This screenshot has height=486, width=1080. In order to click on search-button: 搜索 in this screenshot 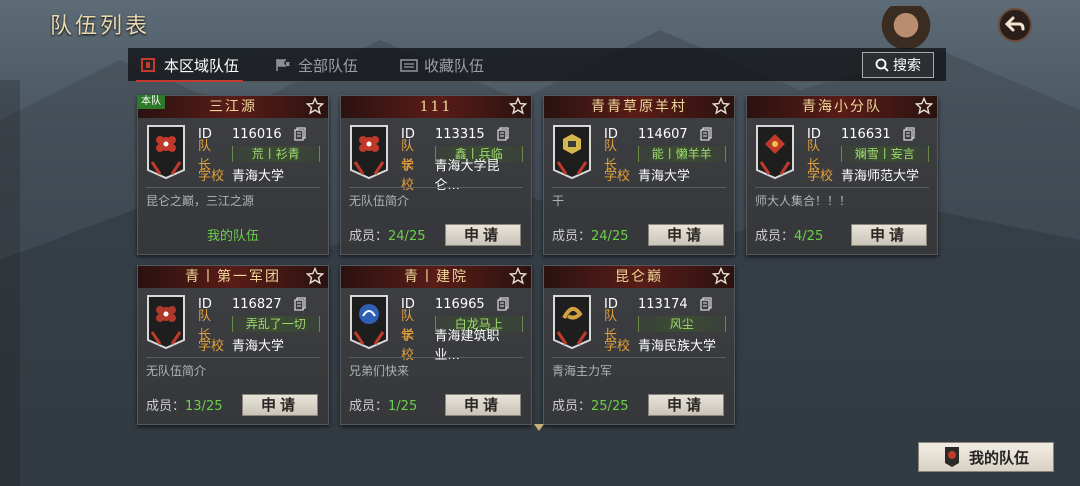, I will do `click(898, 65)`.